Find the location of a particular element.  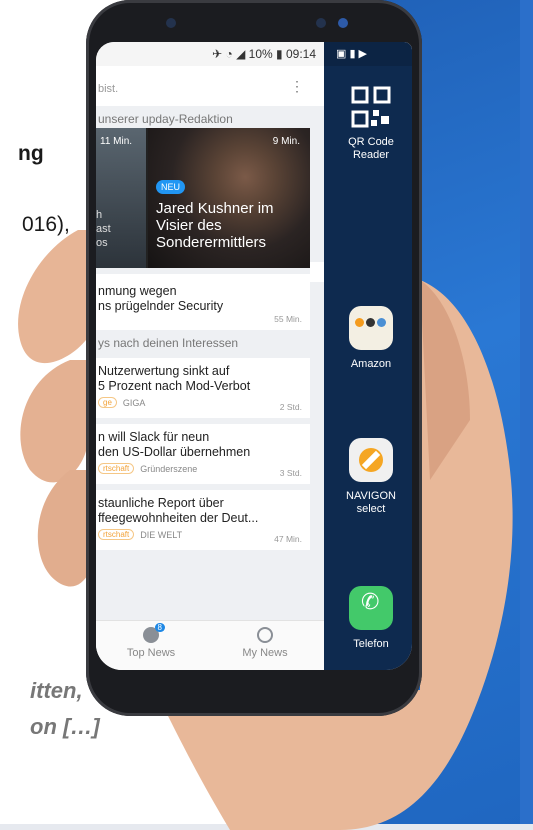

edge-app-amazon: Amazon is located at coordinates (371, 338).